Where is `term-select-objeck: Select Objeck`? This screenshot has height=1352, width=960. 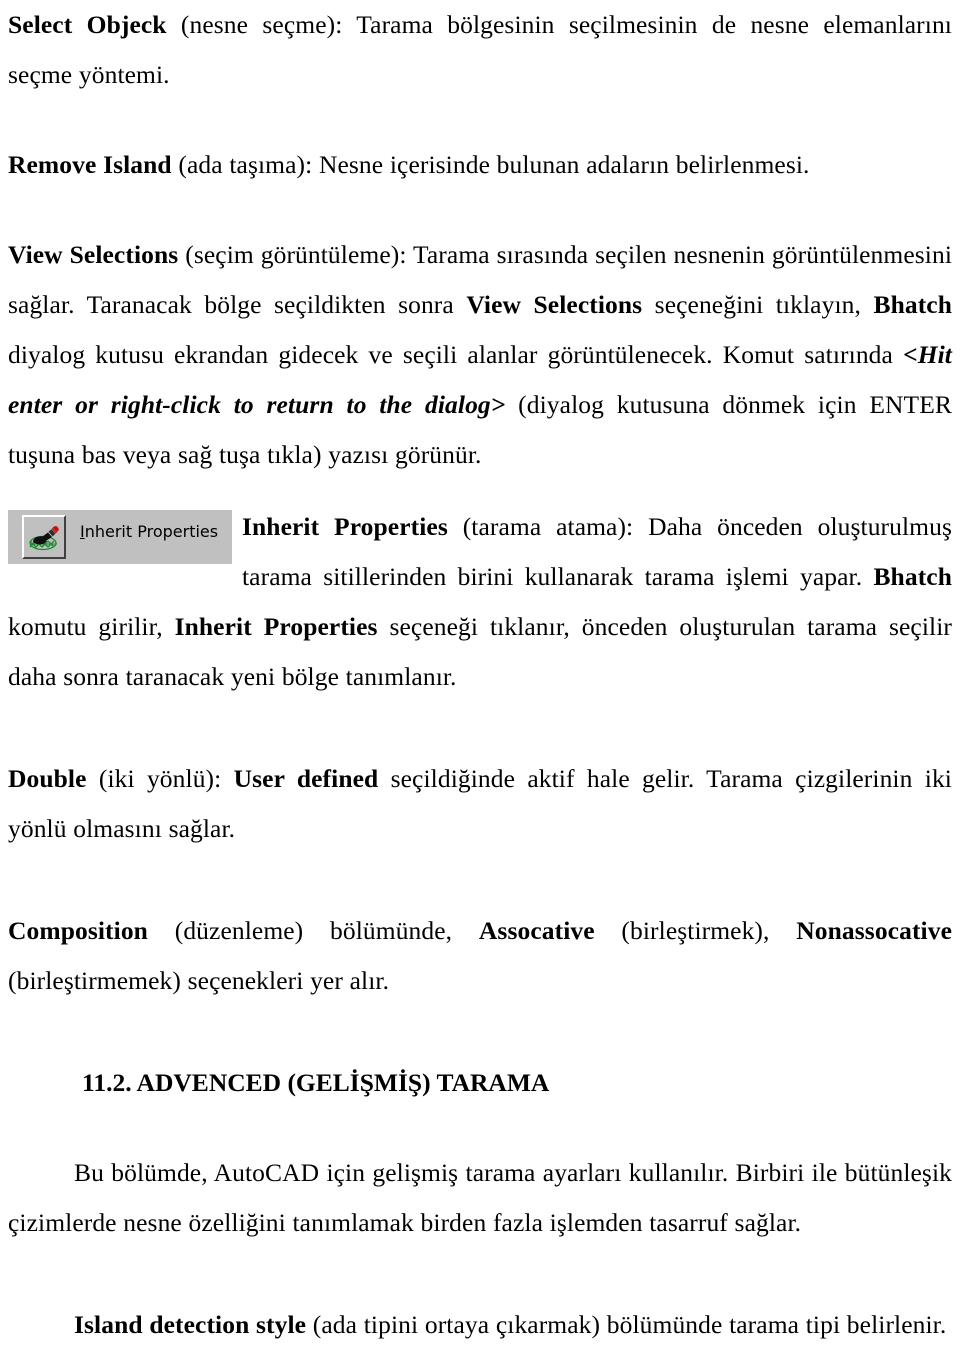
term-select-objeck: Select Objeck is located at coordinates (87, 24).